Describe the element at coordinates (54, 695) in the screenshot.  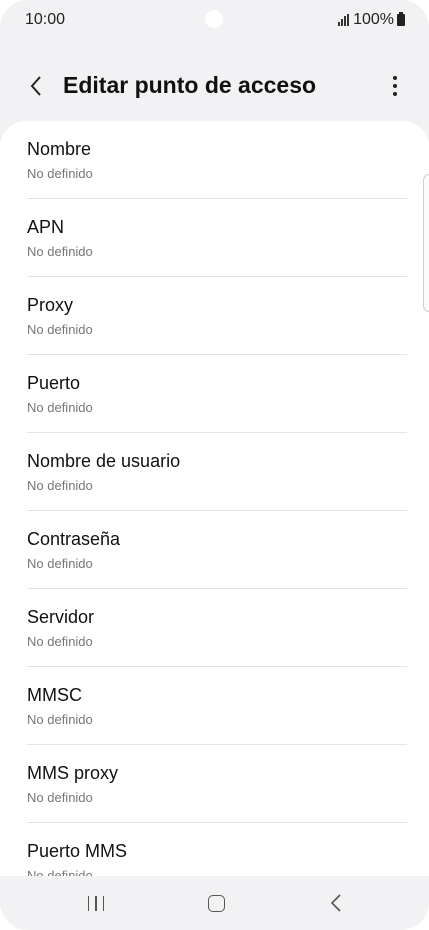
I see `item-title: MMSC` at that location.